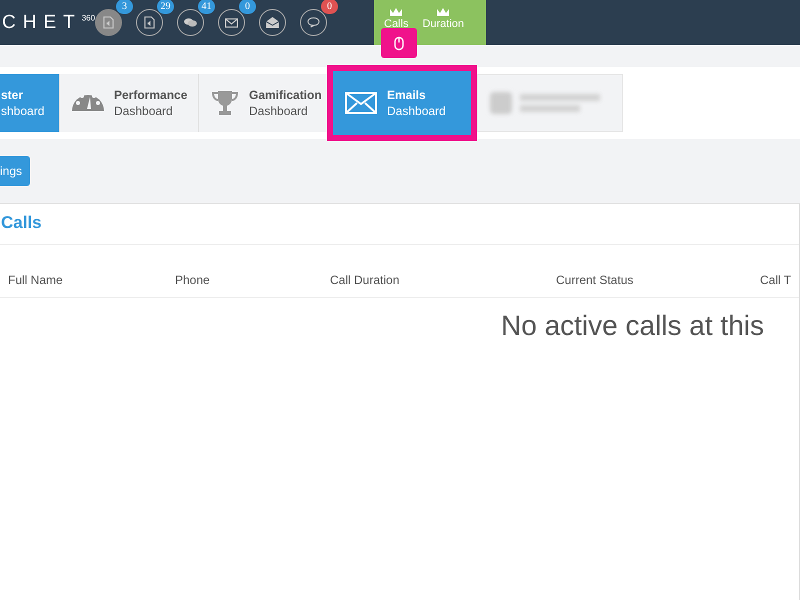 The image size is (800, 600). What do you see at coordinates (48, 23) in the screenshot?
I see `logo: CHET$^{360}$` at bounding box center [48, 23].